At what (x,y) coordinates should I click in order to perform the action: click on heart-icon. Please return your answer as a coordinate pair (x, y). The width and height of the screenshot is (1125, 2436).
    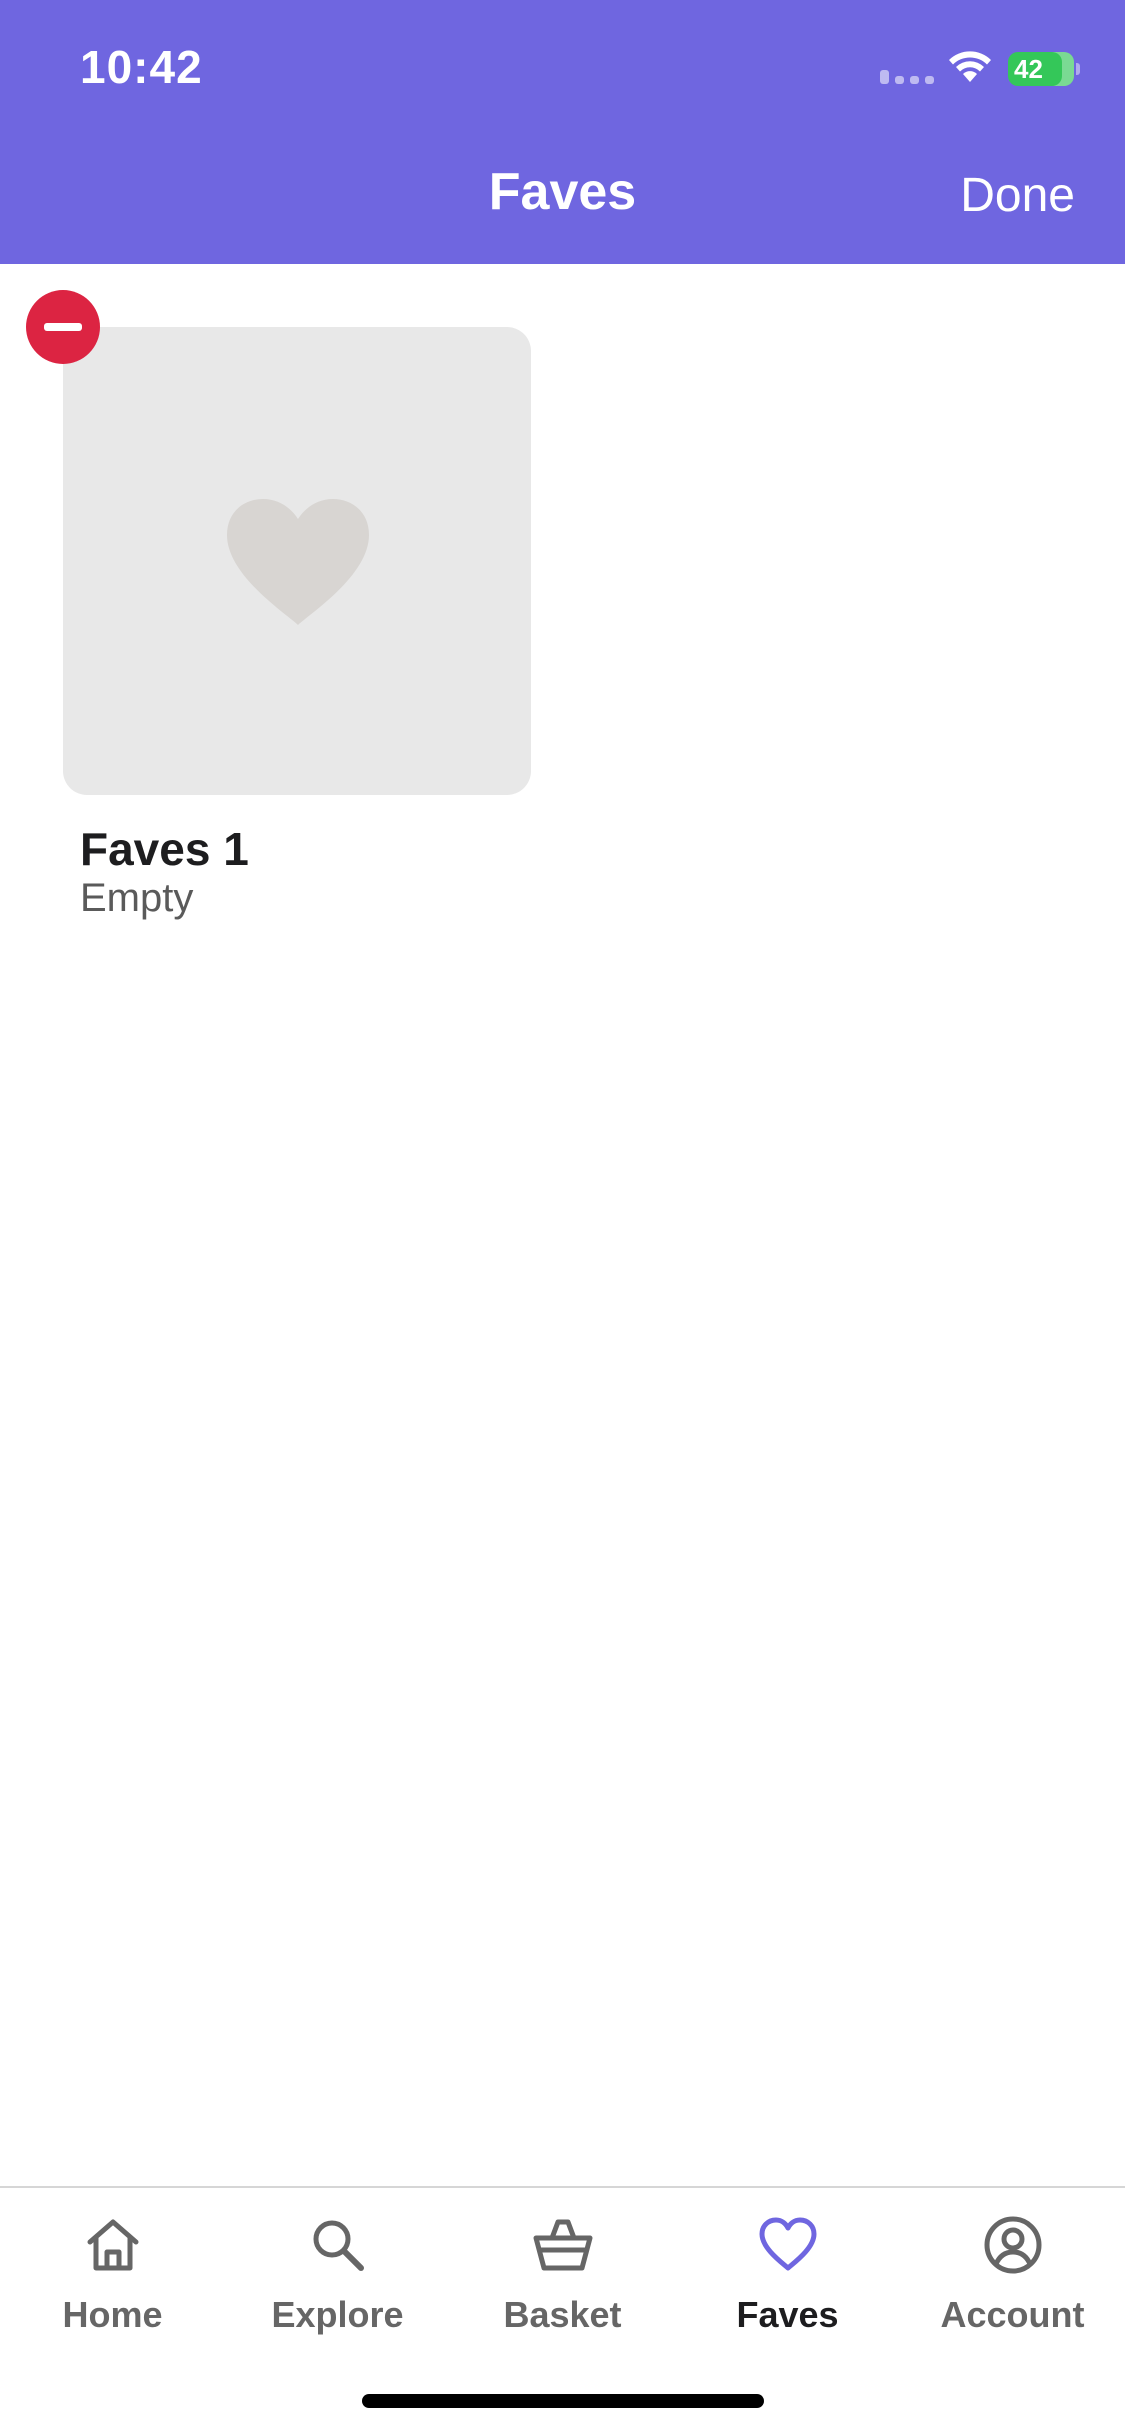
    Looking at the image, I should click on (788, 2244).